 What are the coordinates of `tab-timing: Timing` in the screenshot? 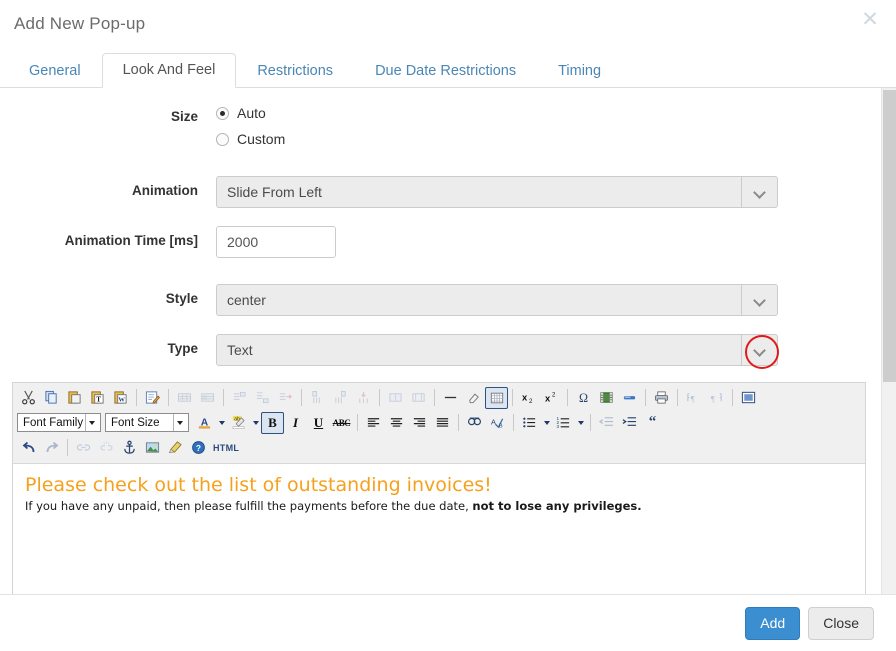 It's located at (579, 71).